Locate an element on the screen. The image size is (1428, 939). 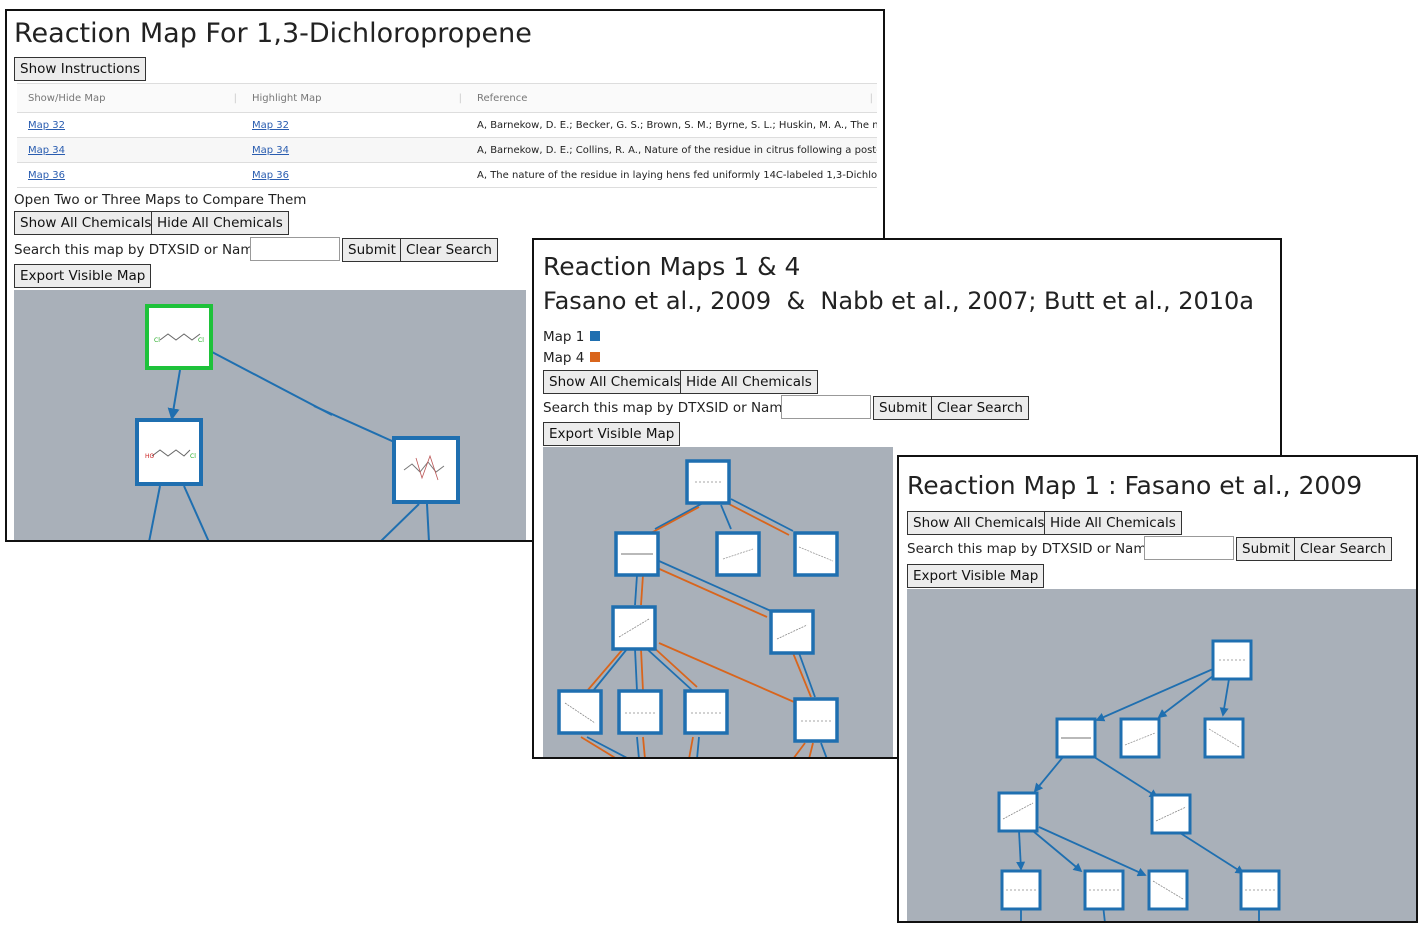
column-header-reference: Reference | is located at coordinates (671, 98).